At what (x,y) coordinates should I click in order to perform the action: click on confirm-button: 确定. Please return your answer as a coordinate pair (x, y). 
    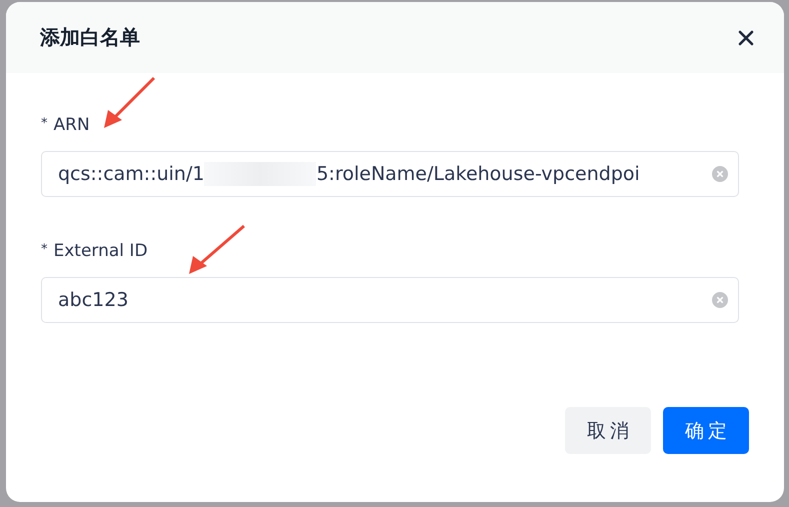
    Looking at the image, I should click on (706, 430).